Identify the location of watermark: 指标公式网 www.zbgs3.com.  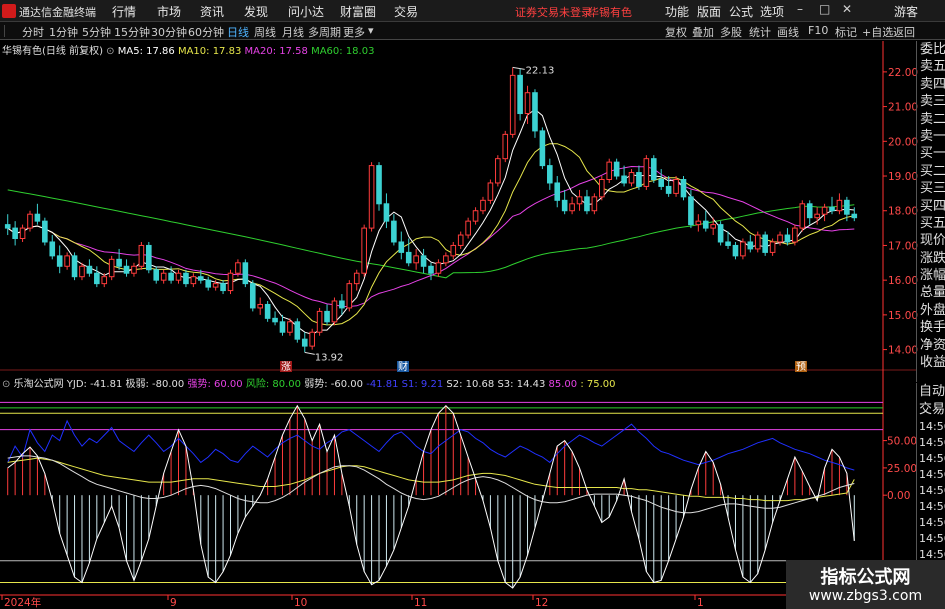
(865, 584).